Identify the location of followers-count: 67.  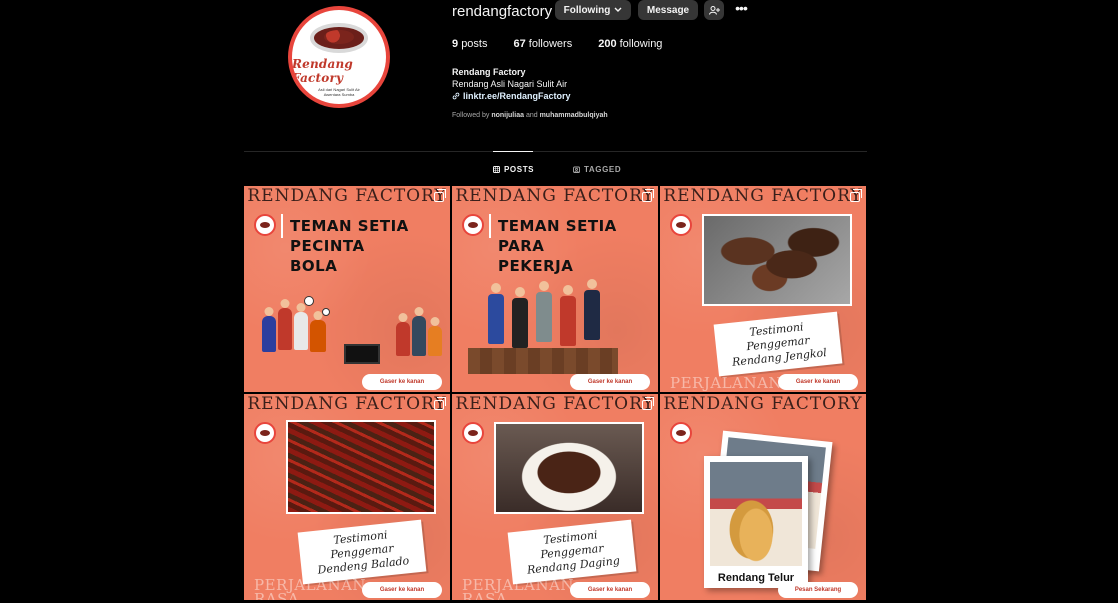
(519, 44).